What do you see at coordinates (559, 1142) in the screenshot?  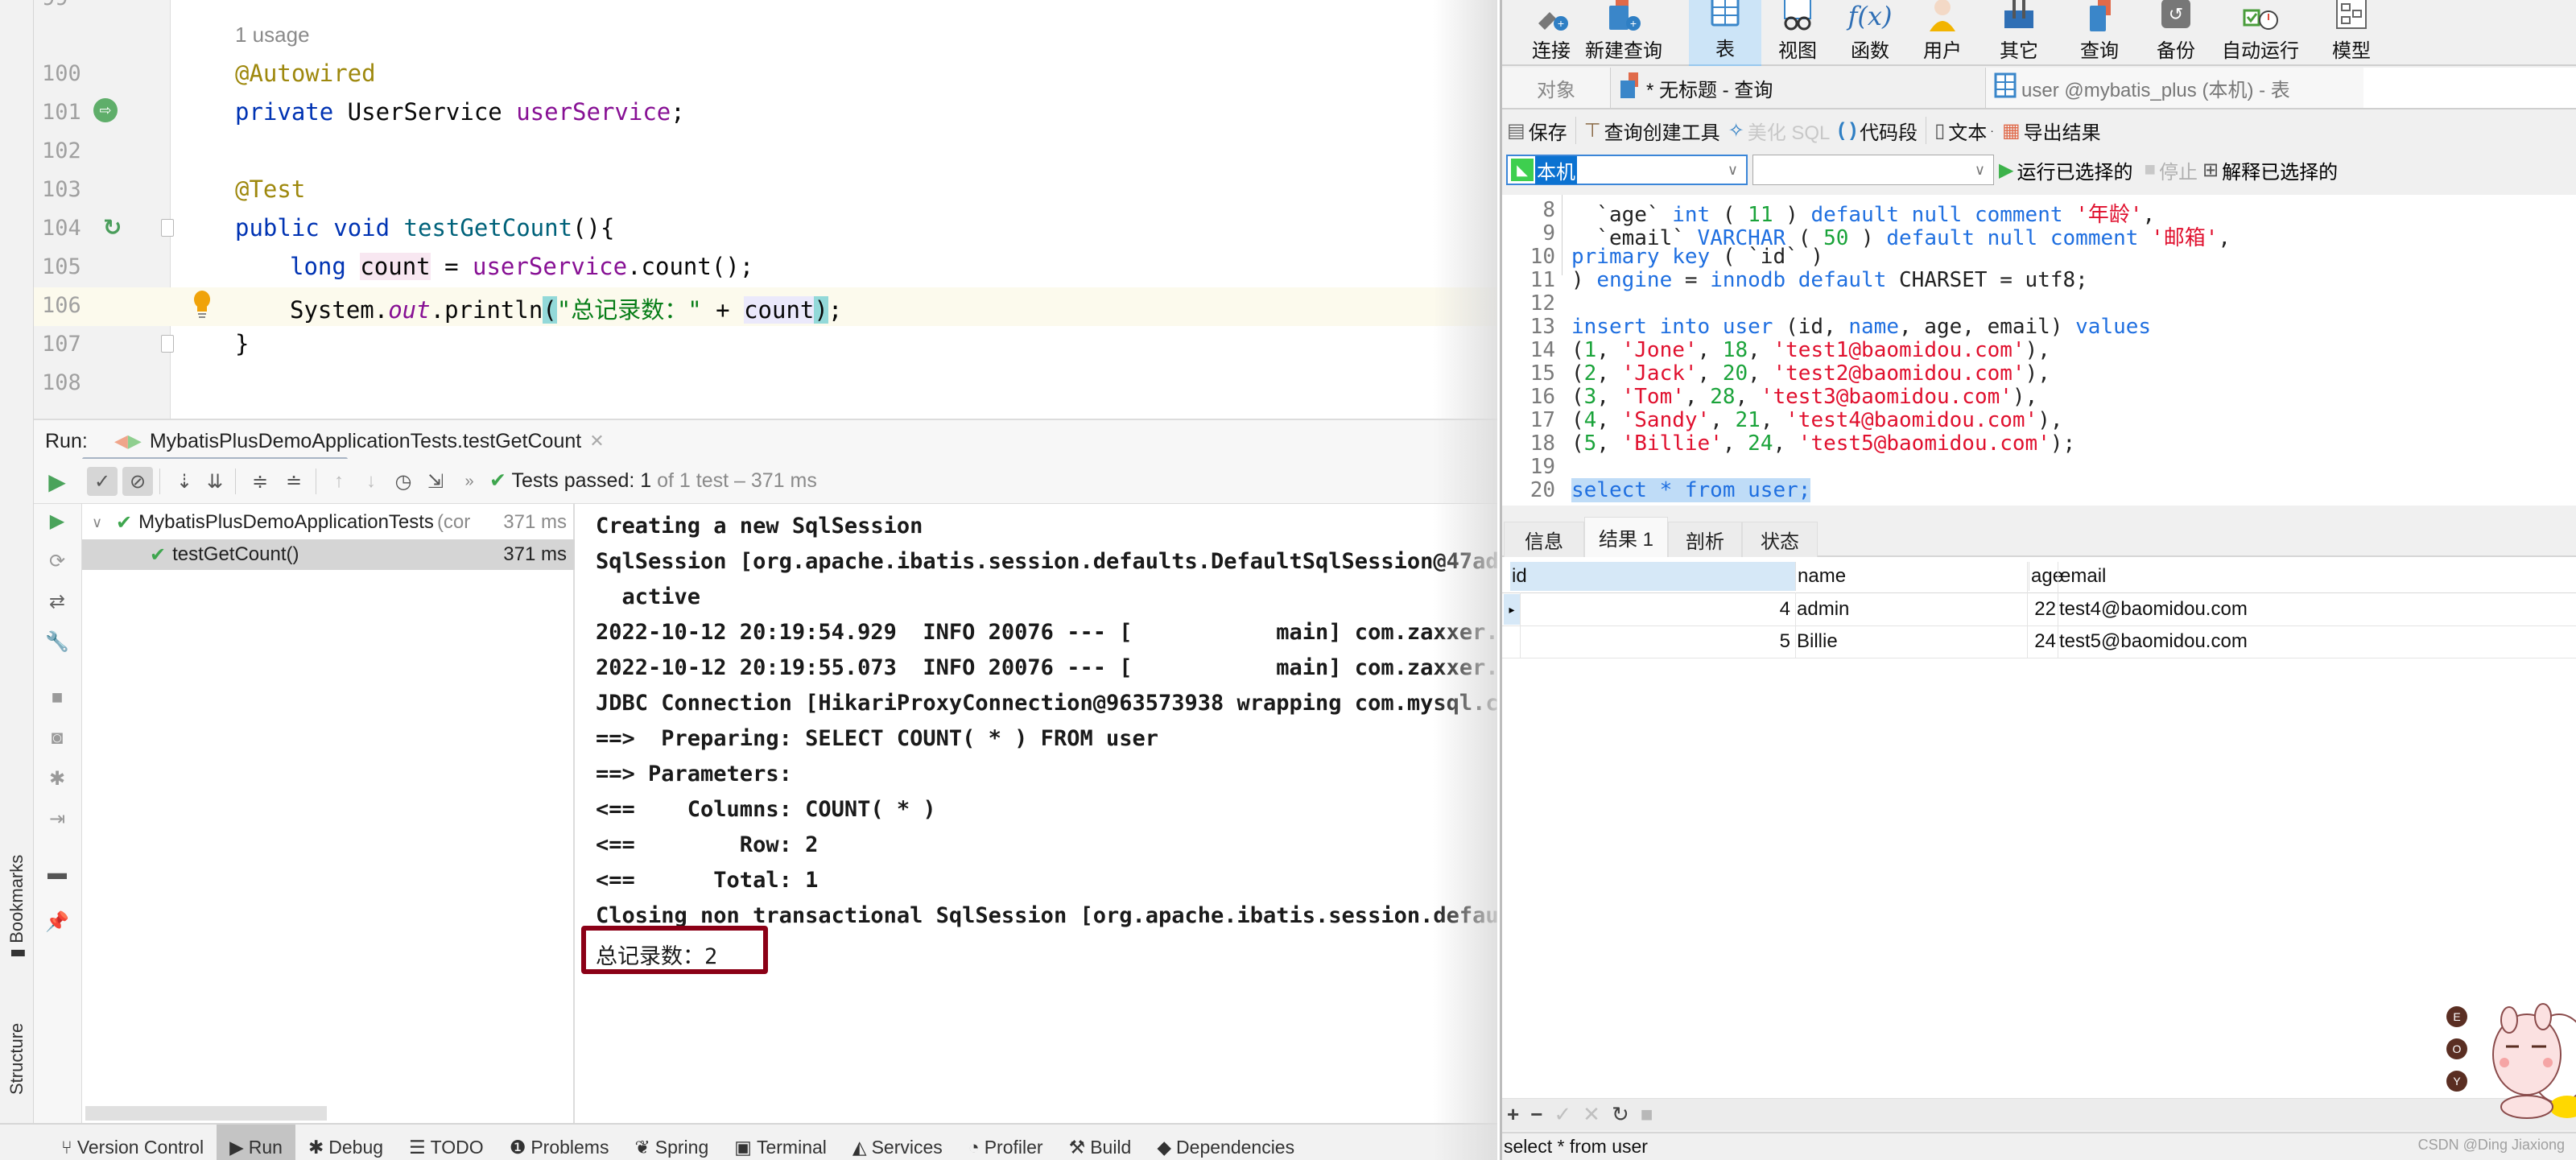 I see `tab-problems: ❶ Problems` at bounding box center [559, 1142].